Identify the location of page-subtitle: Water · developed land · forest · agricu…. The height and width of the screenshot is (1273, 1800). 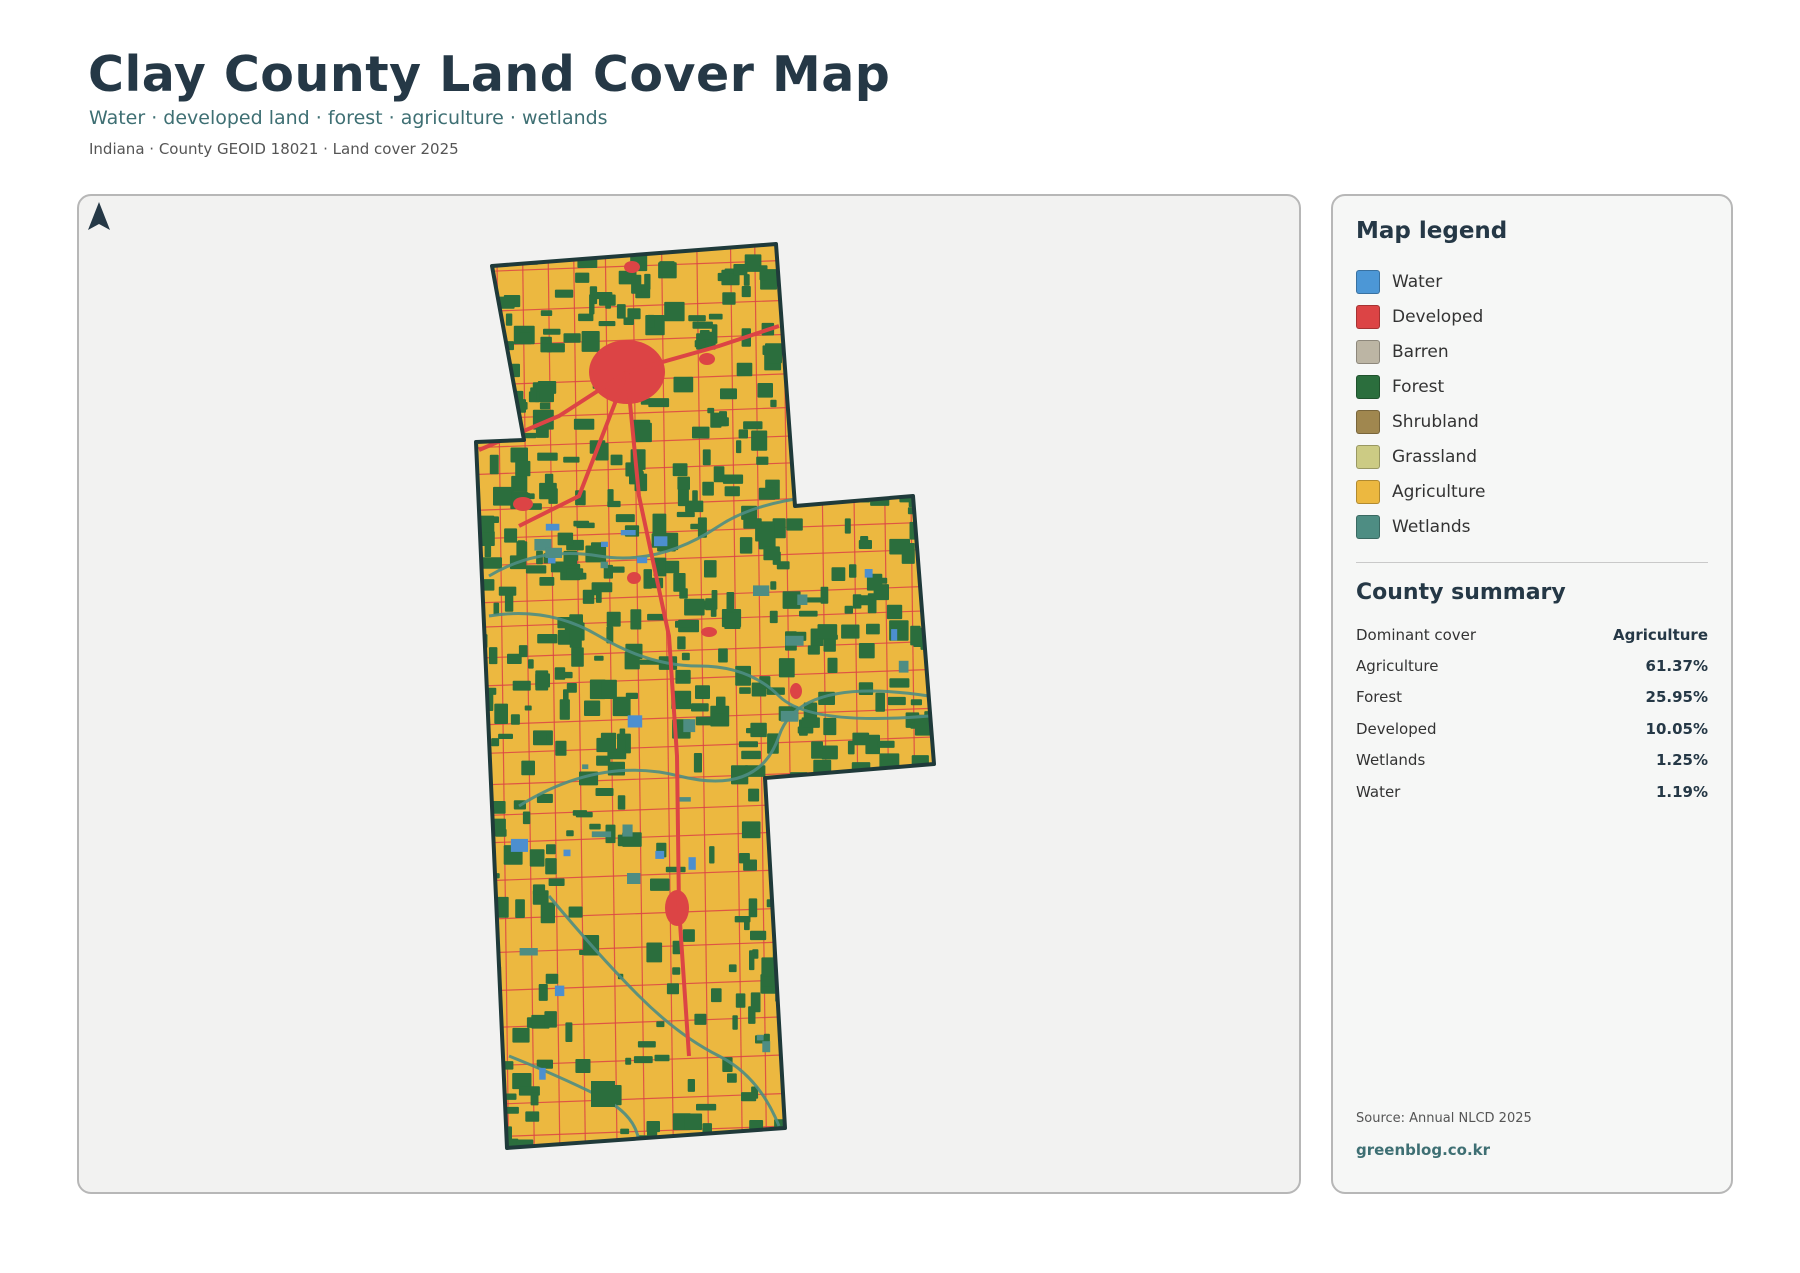
(348, 118).